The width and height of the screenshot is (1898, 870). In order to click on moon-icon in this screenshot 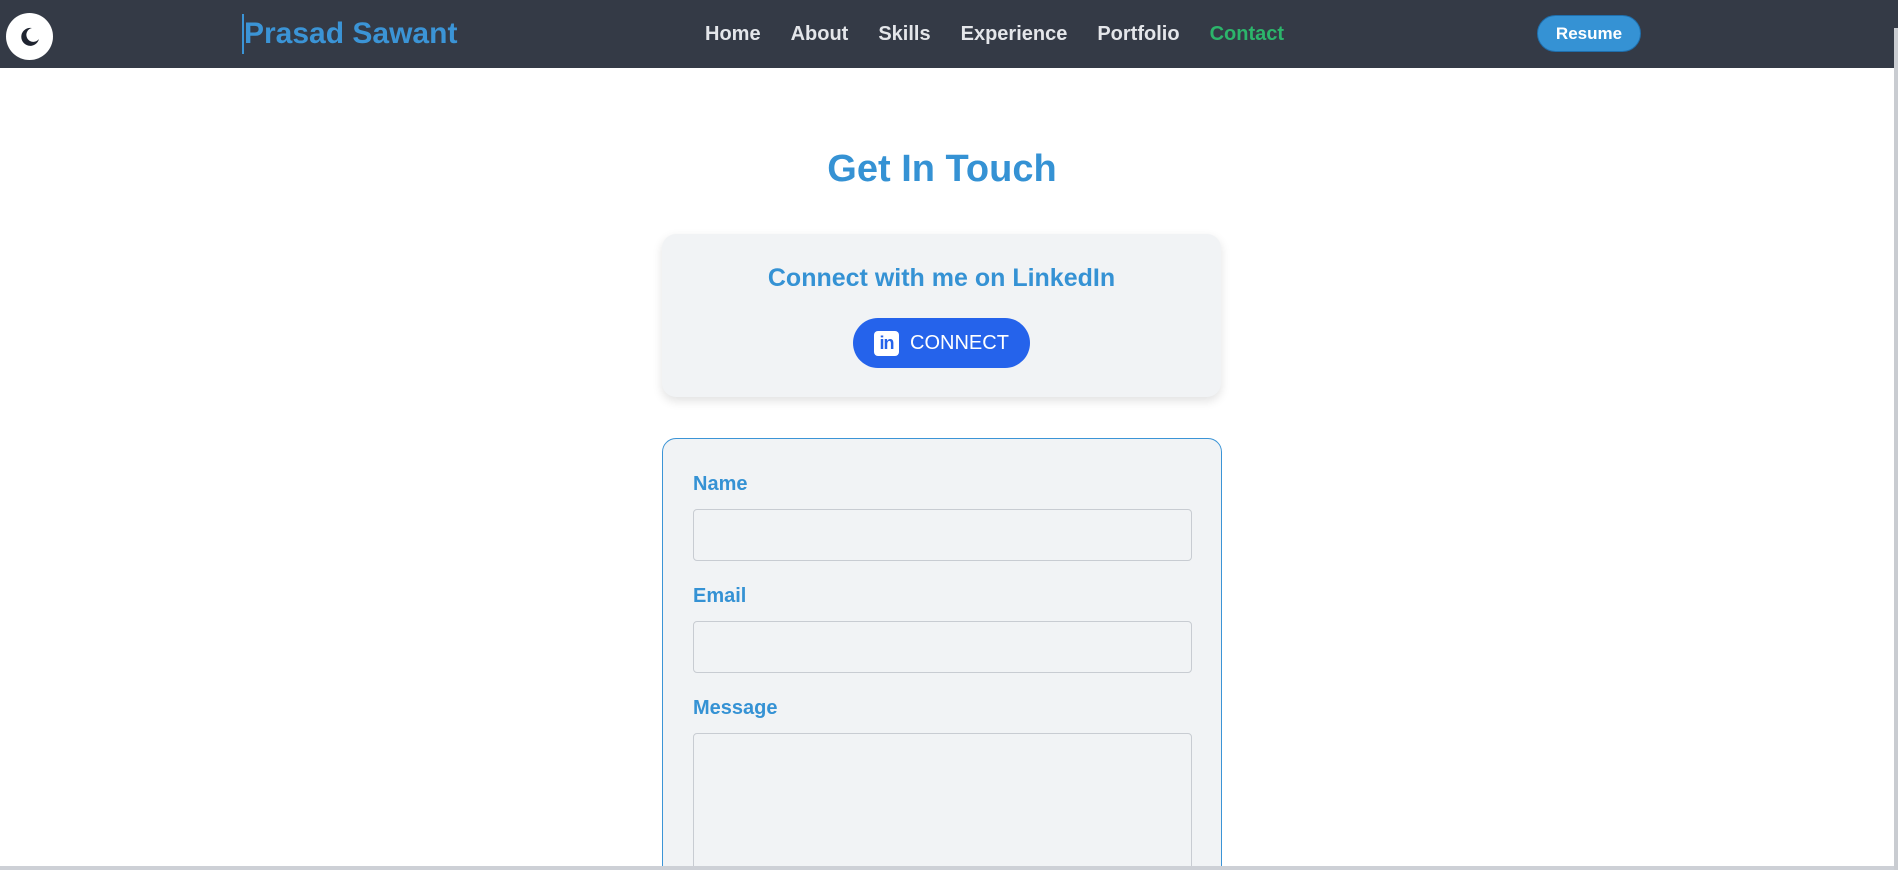, I will do `click(29, 36)`.